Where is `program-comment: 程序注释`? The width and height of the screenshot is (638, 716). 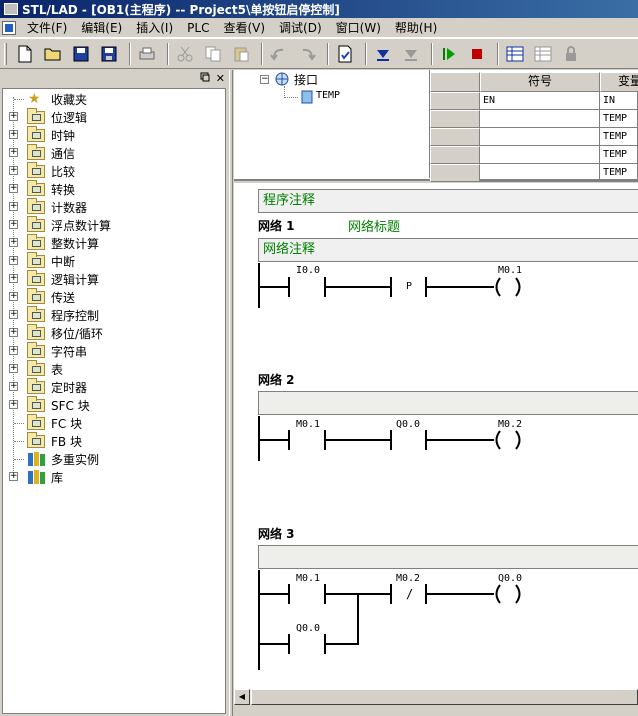
program-comment: 程序注释 is located at coordinates (448, 201).